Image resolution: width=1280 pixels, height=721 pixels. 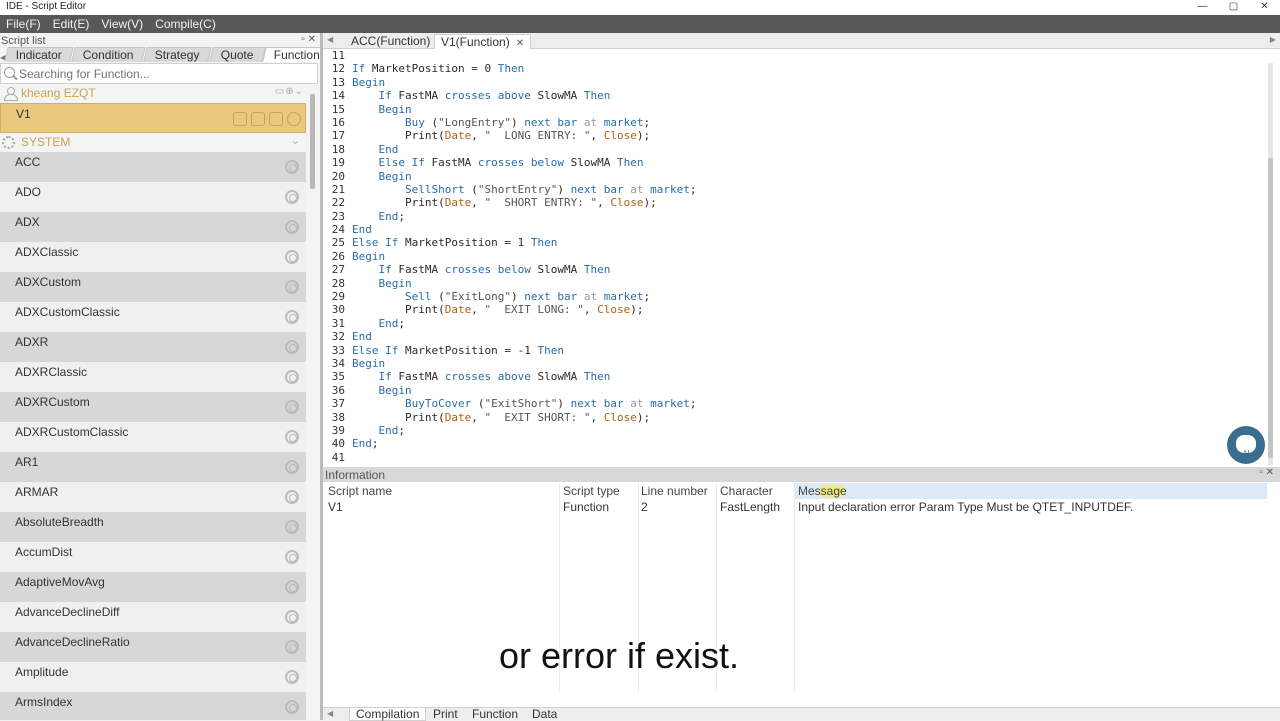 What do you see at coordinates (312, 141) in the screenshot?
I see `script-list-scrollbar` at bounding box center [312, 141].